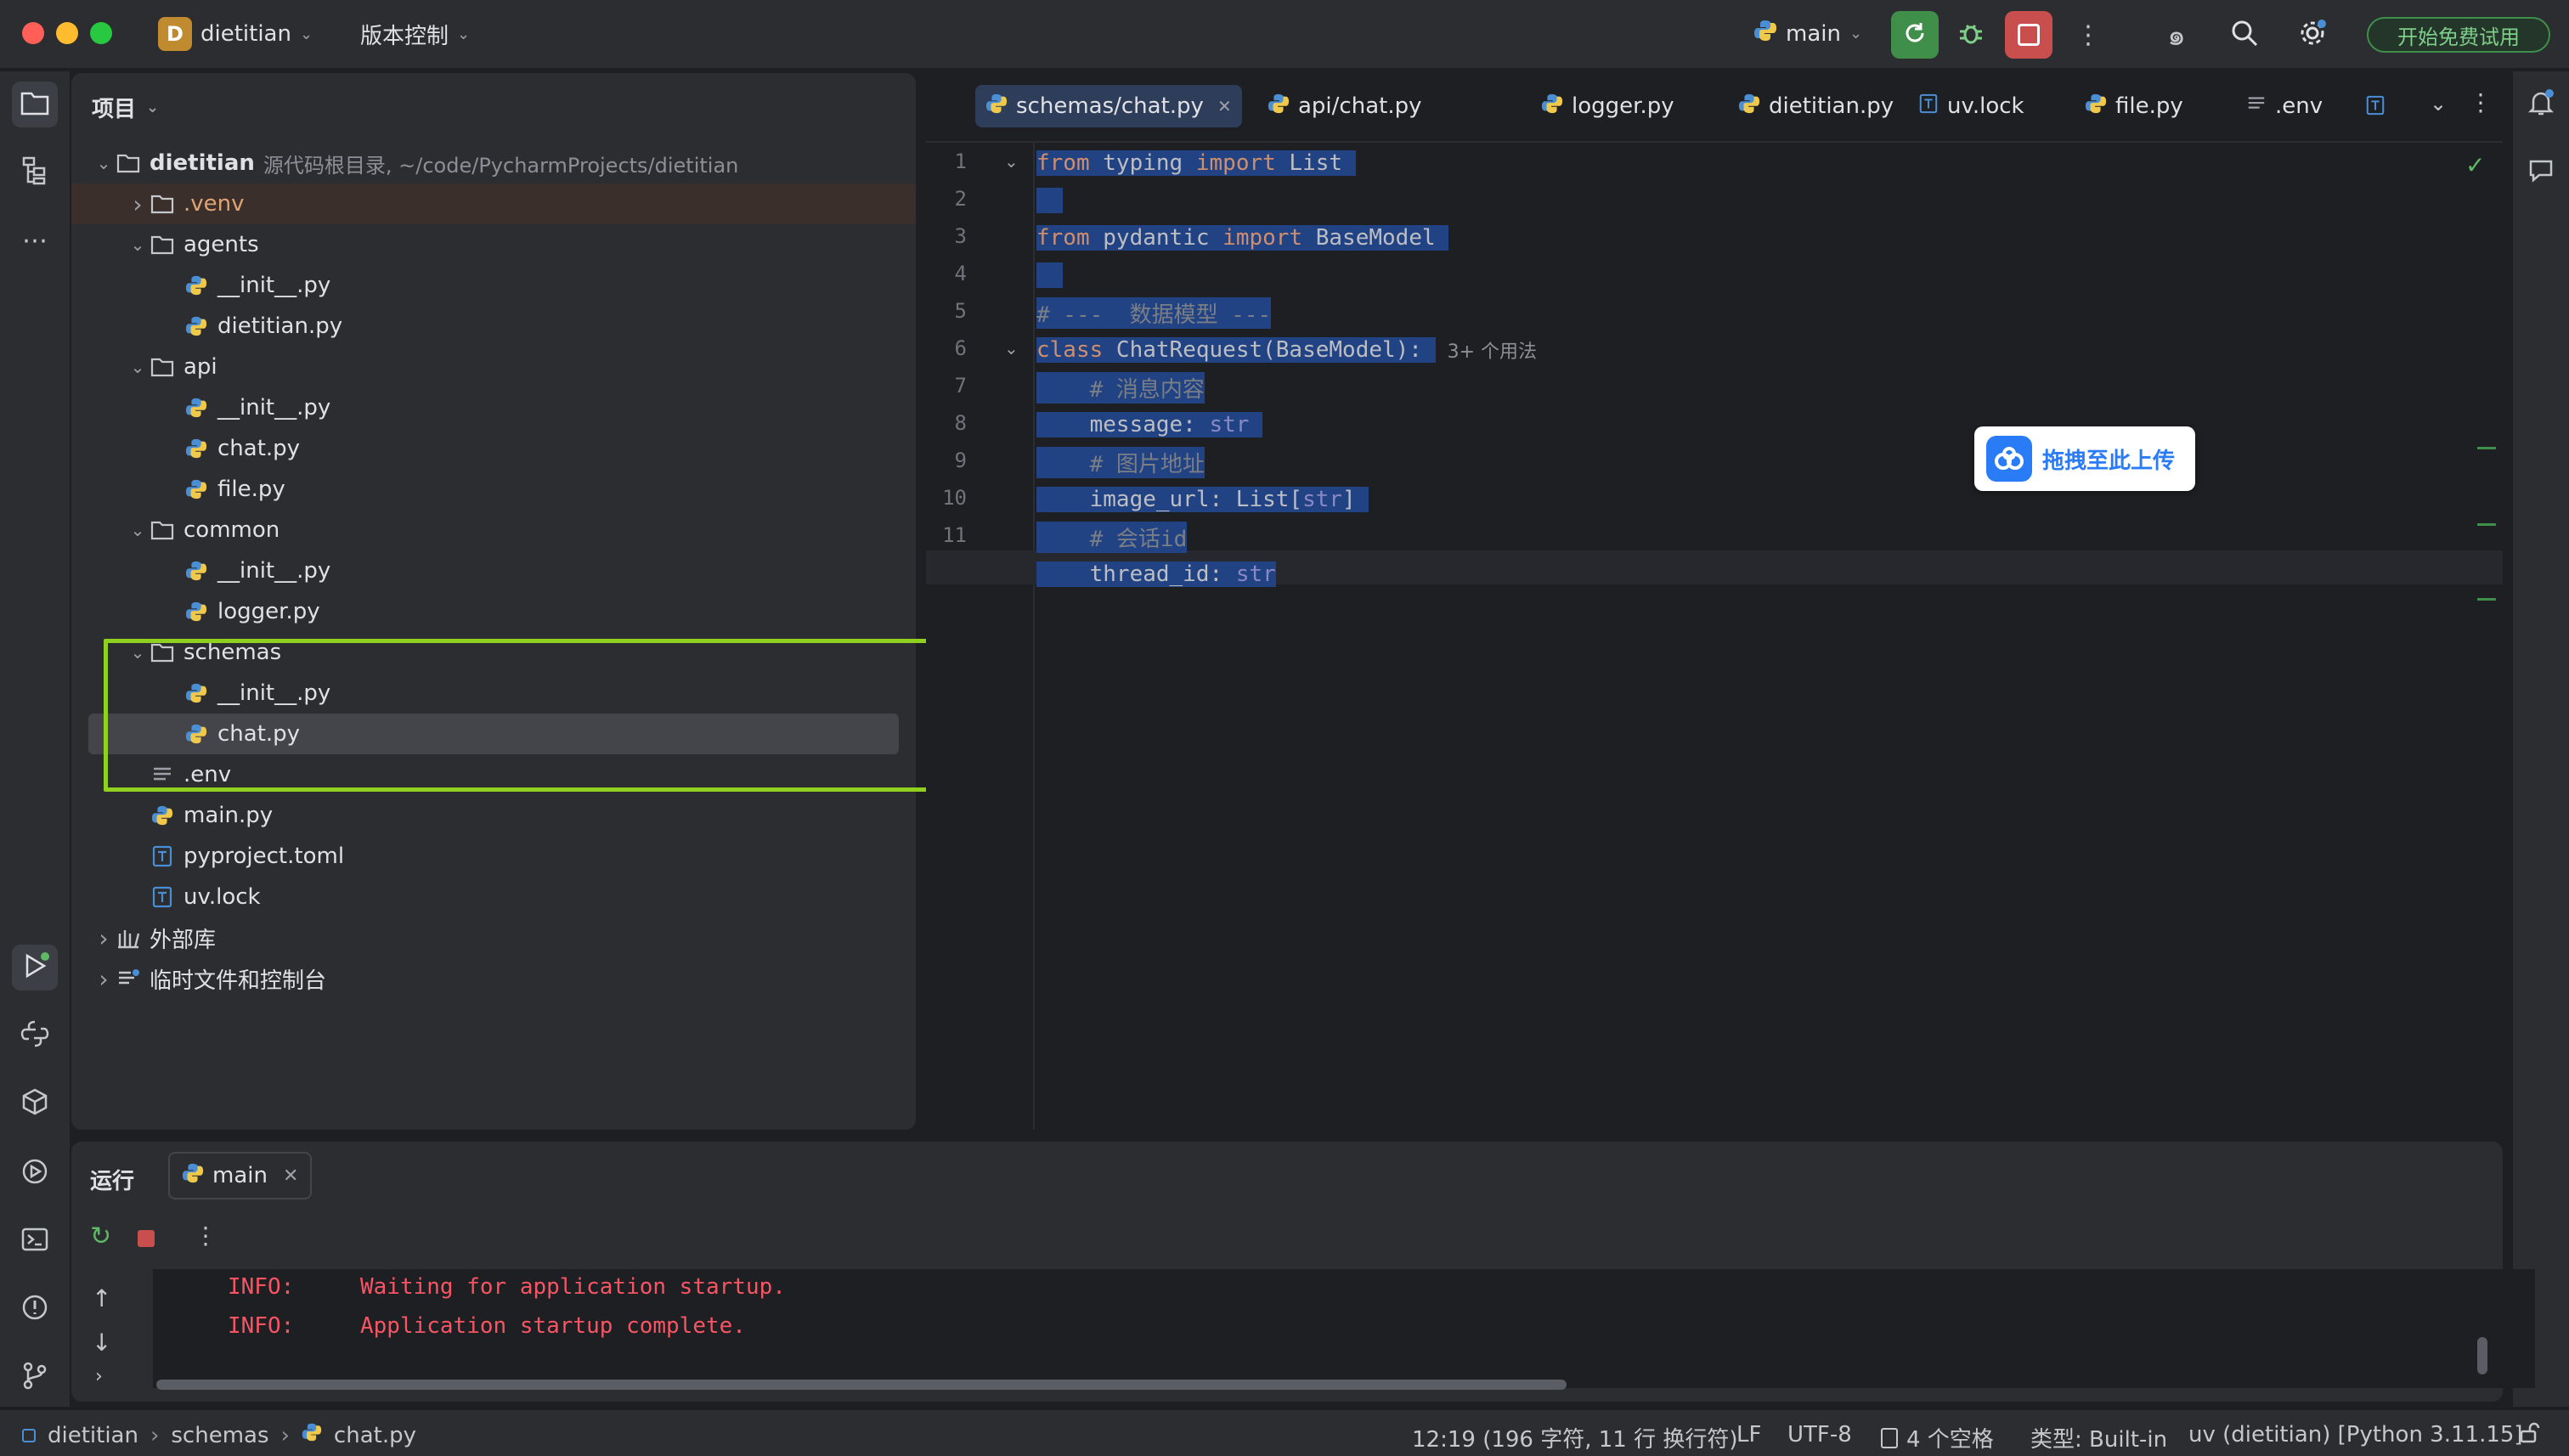  I want to click on ai-chat-button, so click(2541, 172).